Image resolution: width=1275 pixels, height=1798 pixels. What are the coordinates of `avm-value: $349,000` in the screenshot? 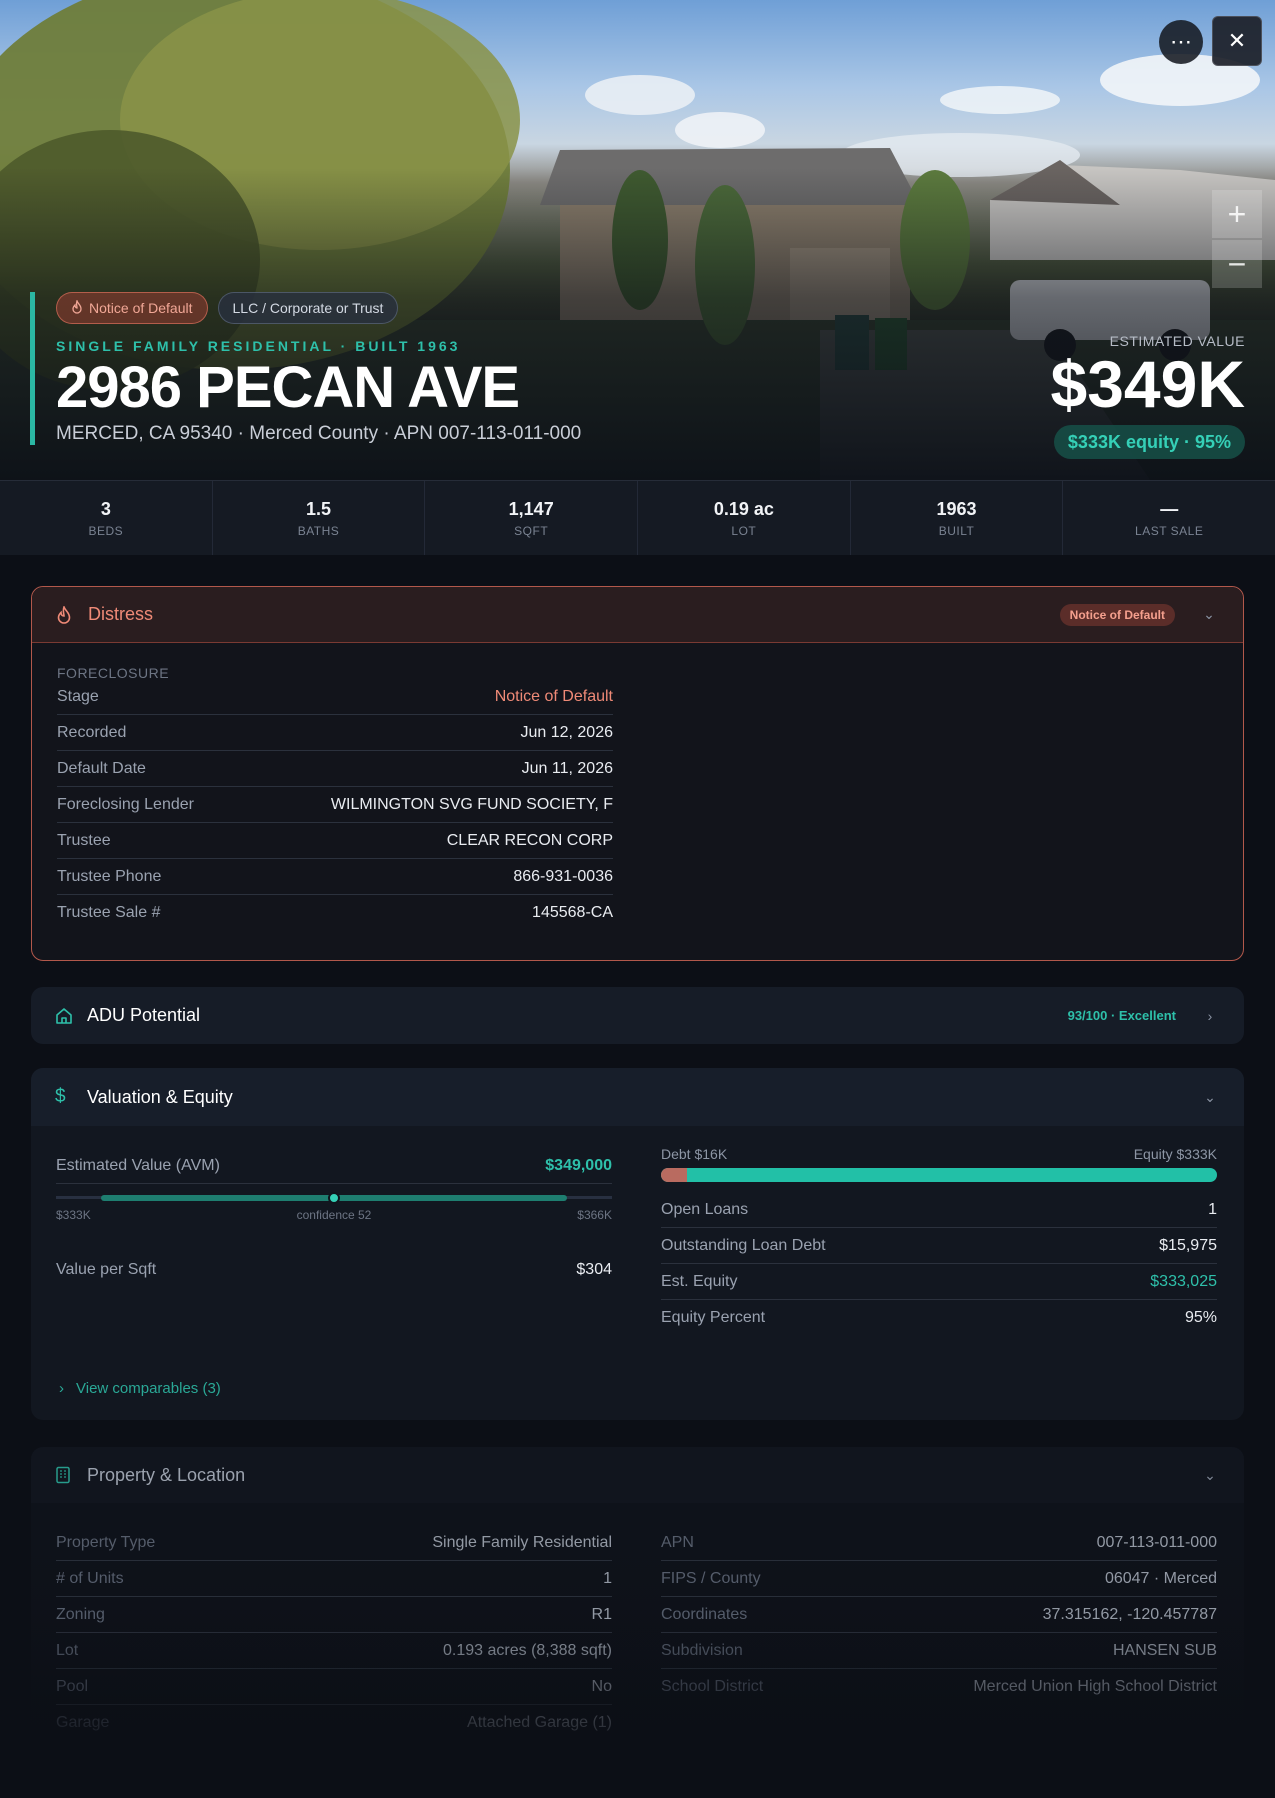 It's located at (578, 1165).